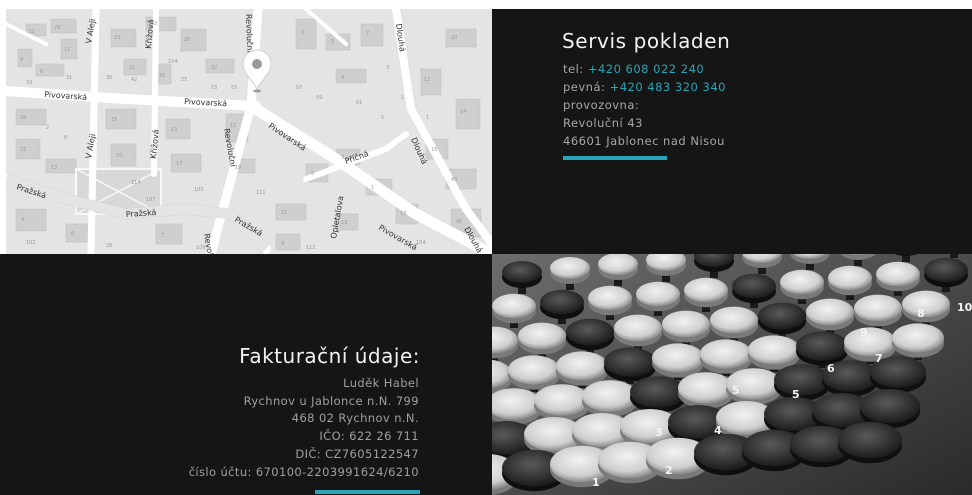  Describe the element at coordinates (601, 105) in the screenshot. I see `branch-label: provozovna:` at that location.